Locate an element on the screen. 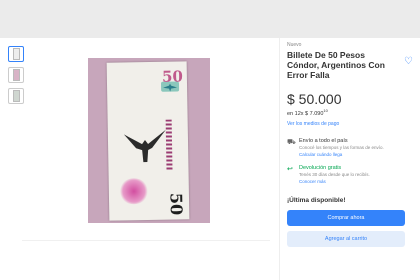 This screenshot has width=420, height=280. buy-now-button: Comprar ahora is located at coordinates (346, 217).